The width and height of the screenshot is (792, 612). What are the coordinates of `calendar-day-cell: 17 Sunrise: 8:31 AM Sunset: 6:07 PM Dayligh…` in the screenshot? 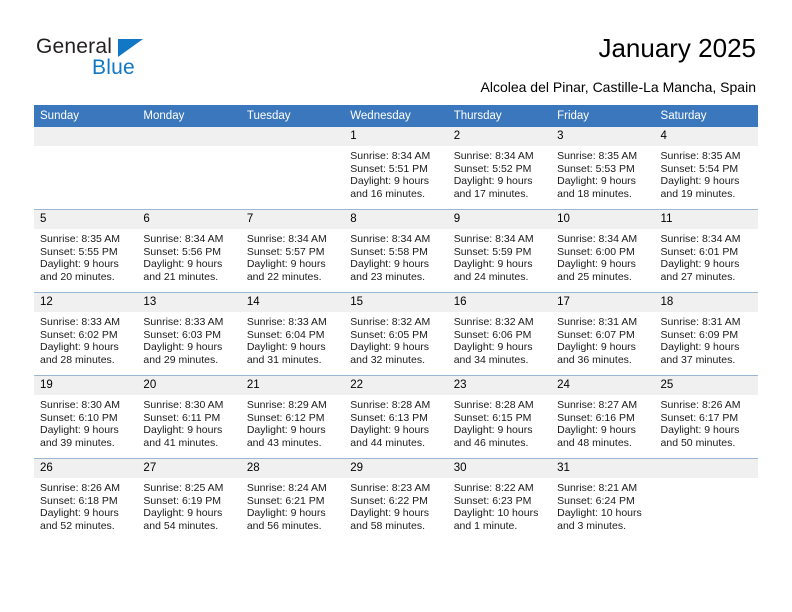 It's located at (603, 334).